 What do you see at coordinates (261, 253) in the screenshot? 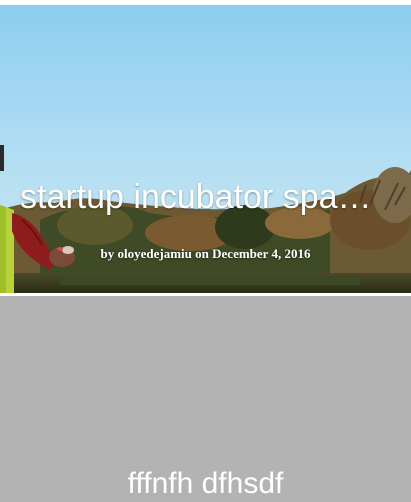
I see `post-date-link: December 4, 2016` at bounding box center [261, 253].